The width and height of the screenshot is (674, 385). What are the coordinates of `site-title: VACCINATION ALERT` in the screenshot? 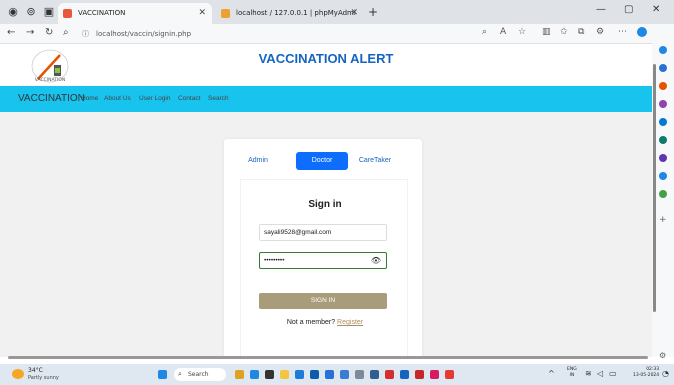 It's located at (326, 58).